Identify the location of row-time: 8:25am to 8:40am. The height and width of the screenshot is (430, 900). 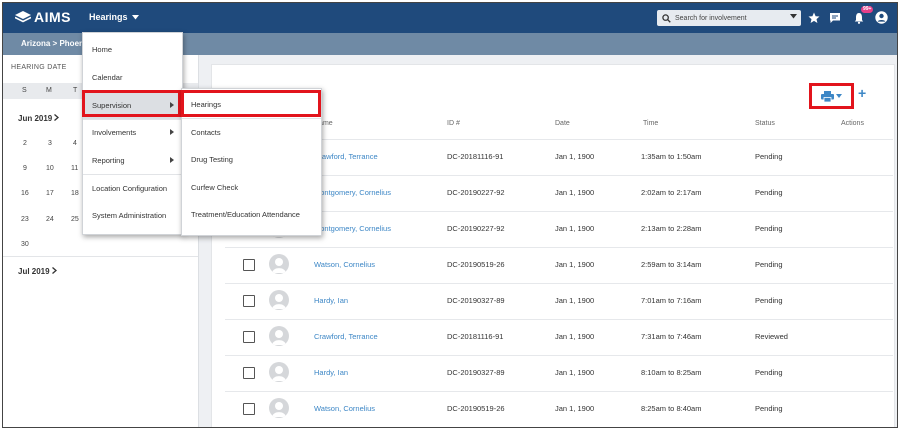
(671, 408).